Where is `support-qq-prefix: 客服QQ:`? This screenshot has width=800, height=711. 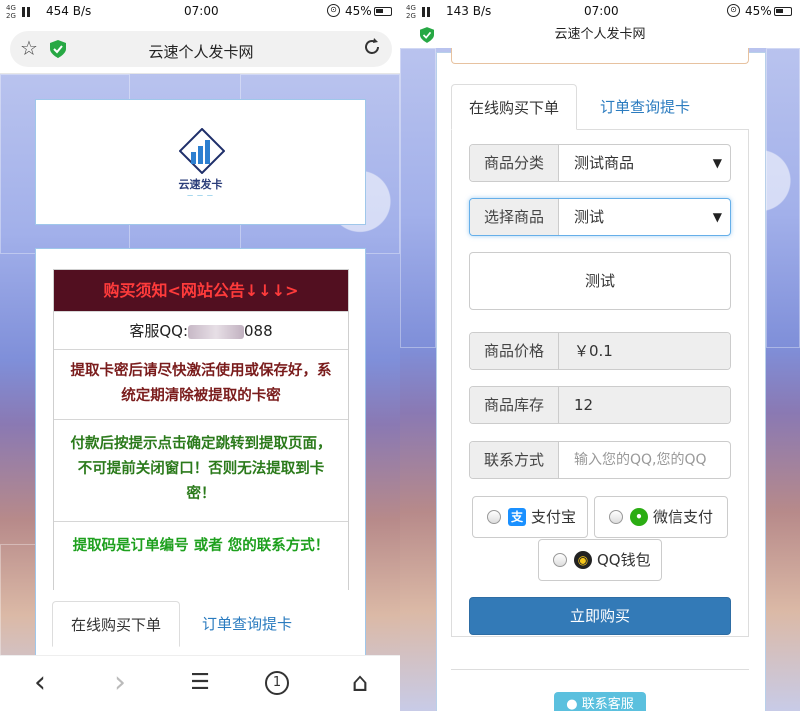 support-qq-prefix: 客服QQ: is located at coordinates (159, 331).